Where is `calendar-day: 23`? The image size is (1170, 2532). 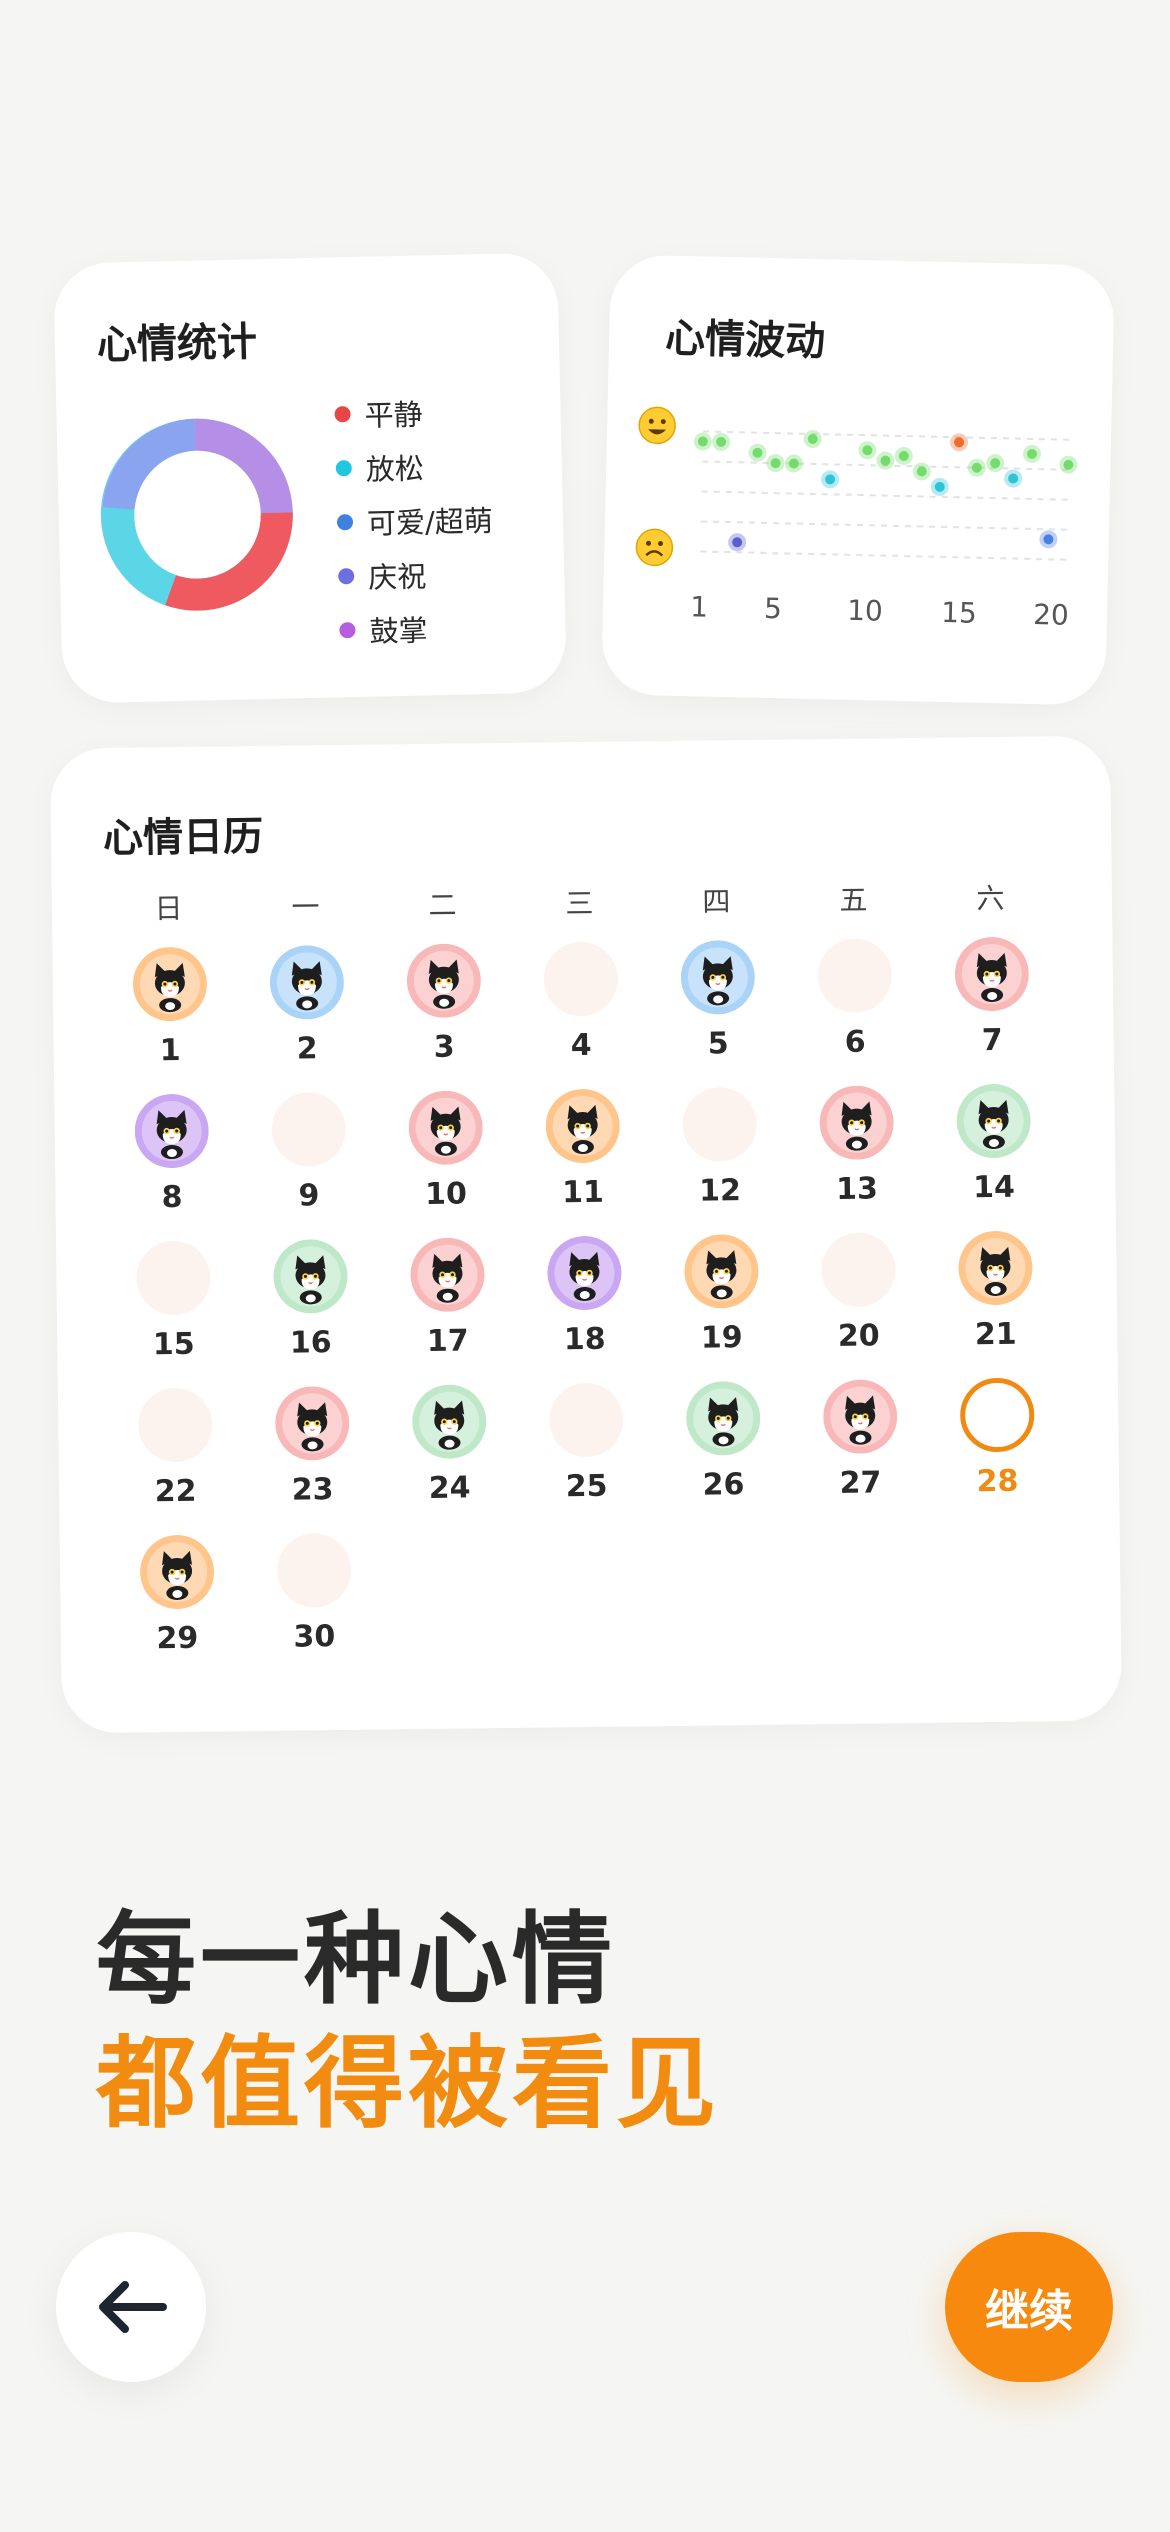 calendar-day: 23 is located at coordinates (312, 1460).